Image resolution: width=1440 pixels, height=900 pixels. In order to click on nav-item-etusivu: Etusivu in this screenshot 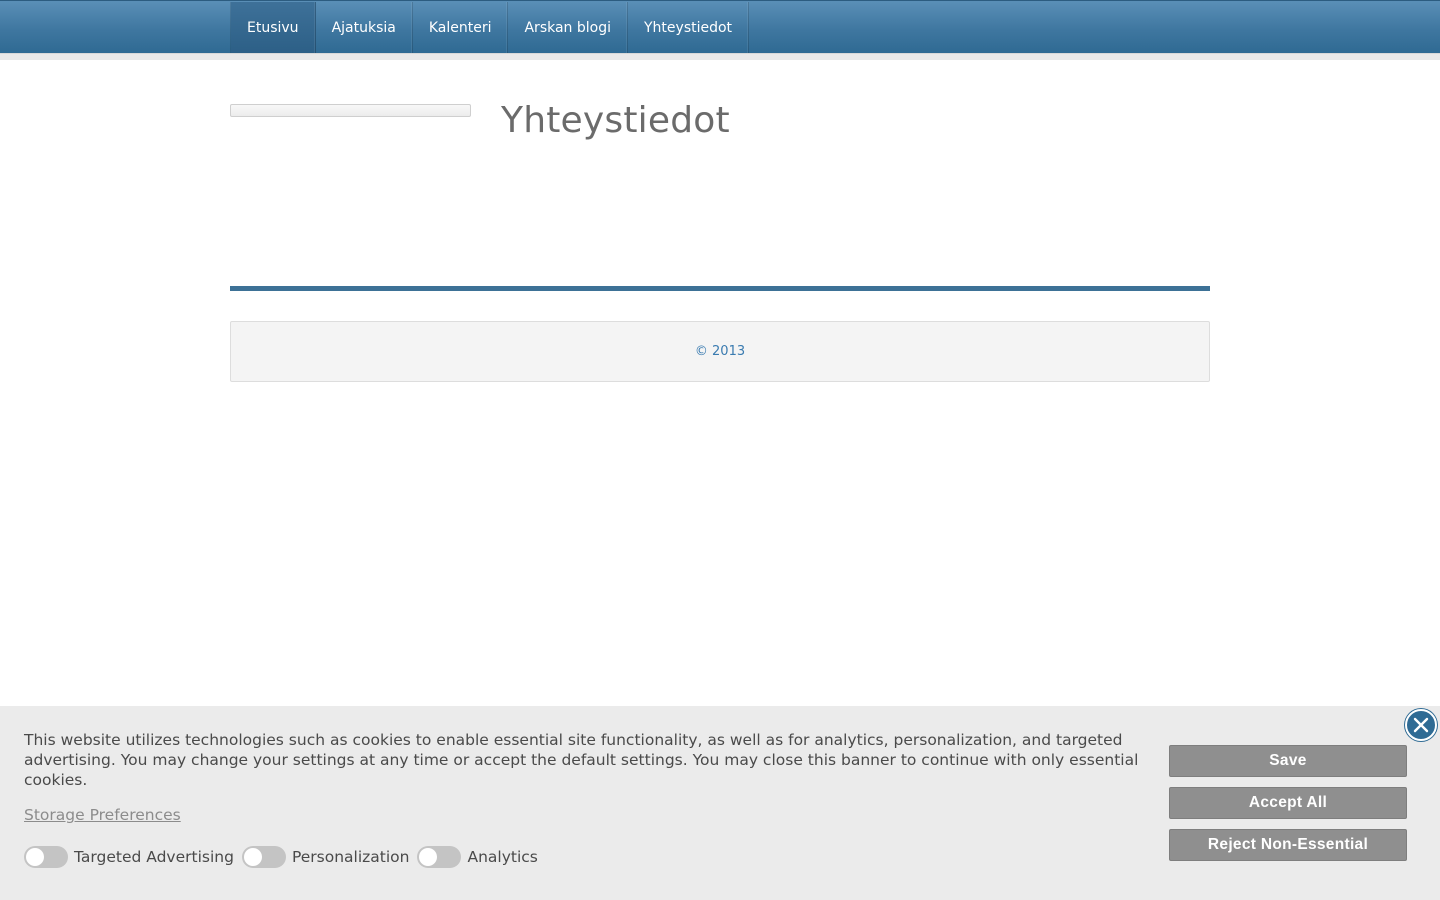, I will do `click(273, 28)`.